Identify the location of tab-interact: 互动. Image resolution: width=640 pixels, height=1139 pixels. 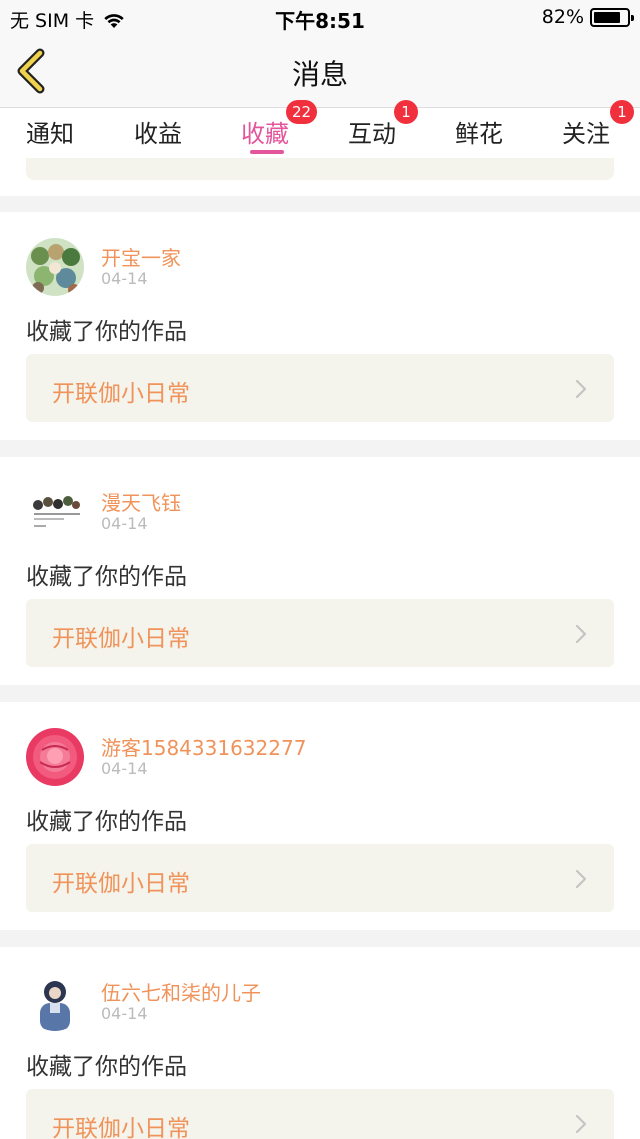
(372, 131).